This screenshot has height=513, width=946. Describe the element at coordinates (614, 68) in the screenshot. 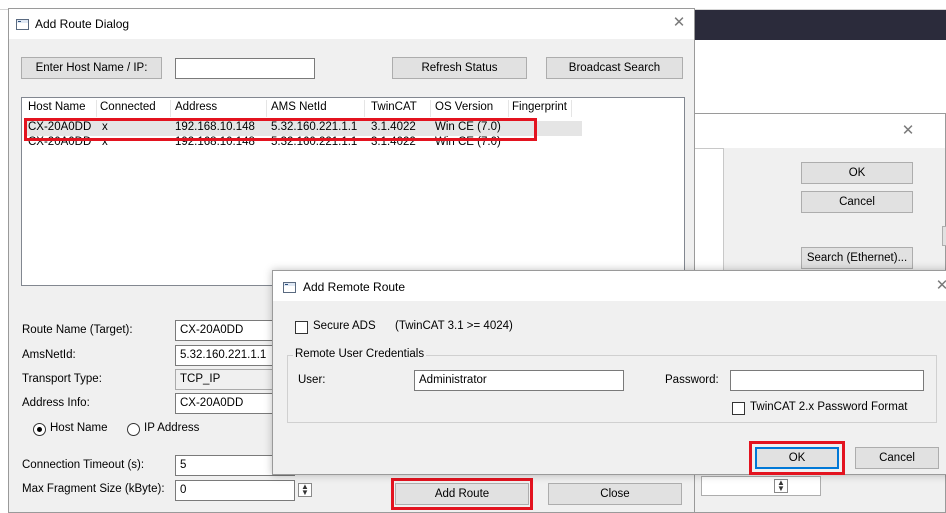

I see `broadcast-search-button: Broadcast Search` at that location.